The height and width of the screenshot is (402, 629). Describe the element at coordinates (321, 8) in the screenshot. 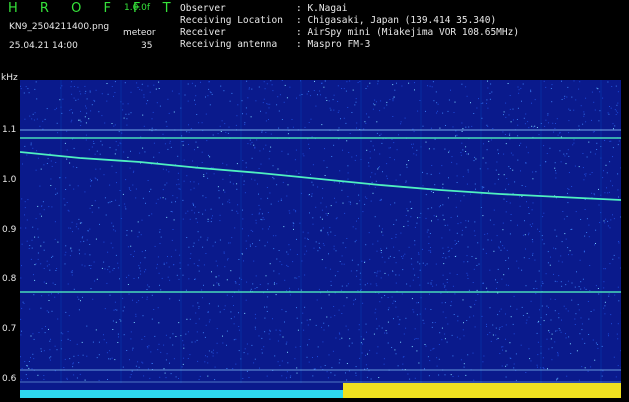

I see `info-value-observer: : K.Nagai` at that location.